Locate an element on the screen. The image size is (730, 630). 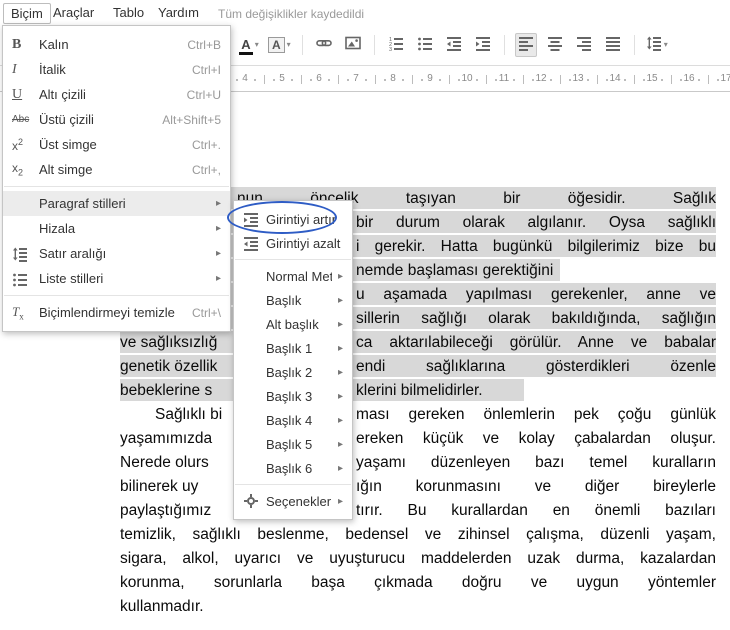
insert-link-button is located at coordinates (324, 45).